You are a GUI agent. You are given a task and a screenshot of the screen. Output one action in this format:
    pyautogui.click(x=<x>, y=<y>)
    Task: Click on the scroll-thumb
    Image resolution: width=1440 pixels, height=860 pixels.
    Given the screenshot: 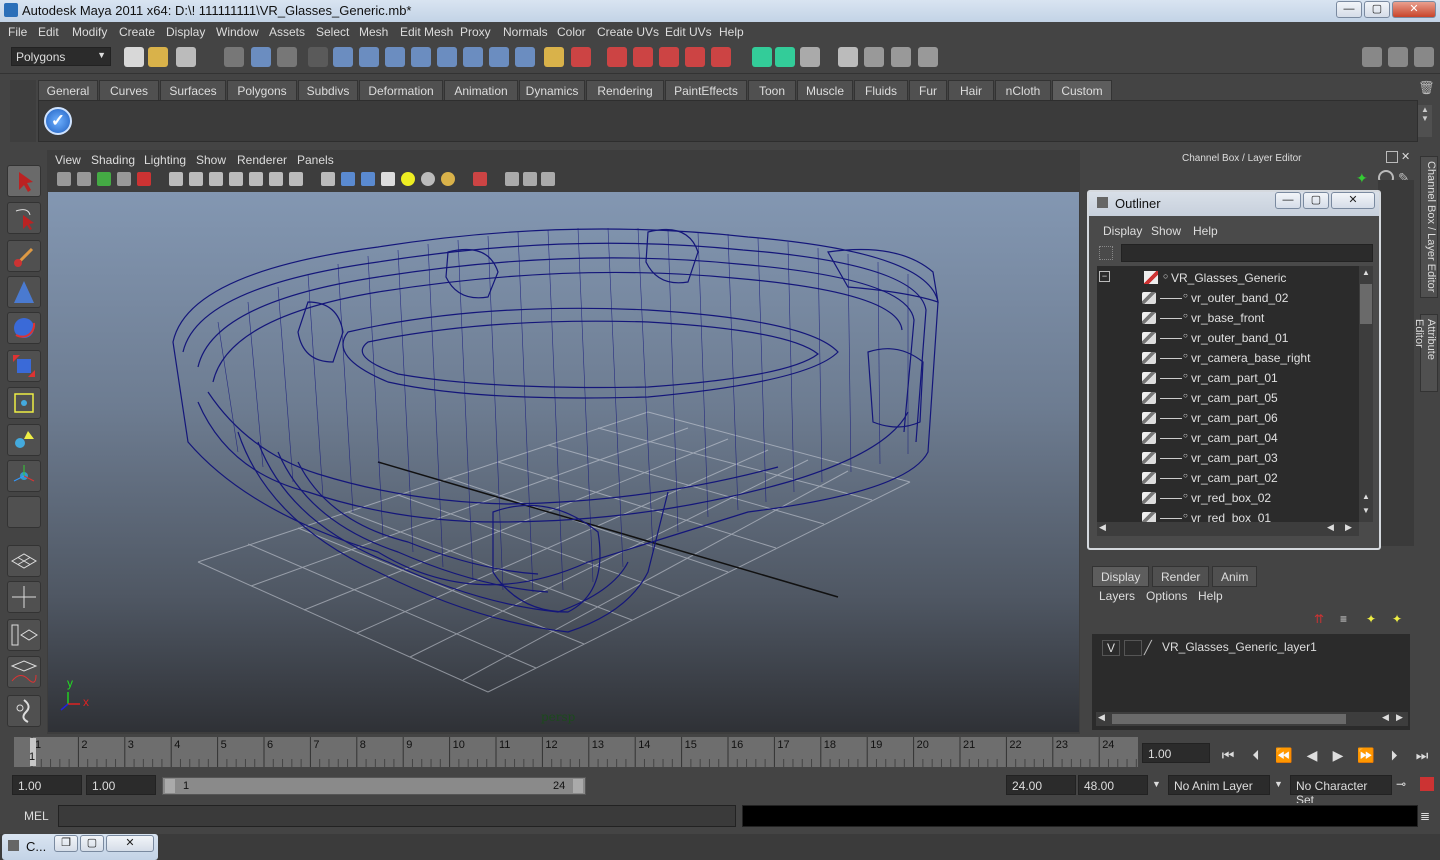 What is the action you would take?
    pyautogui.click(x=1366, y=304)
    